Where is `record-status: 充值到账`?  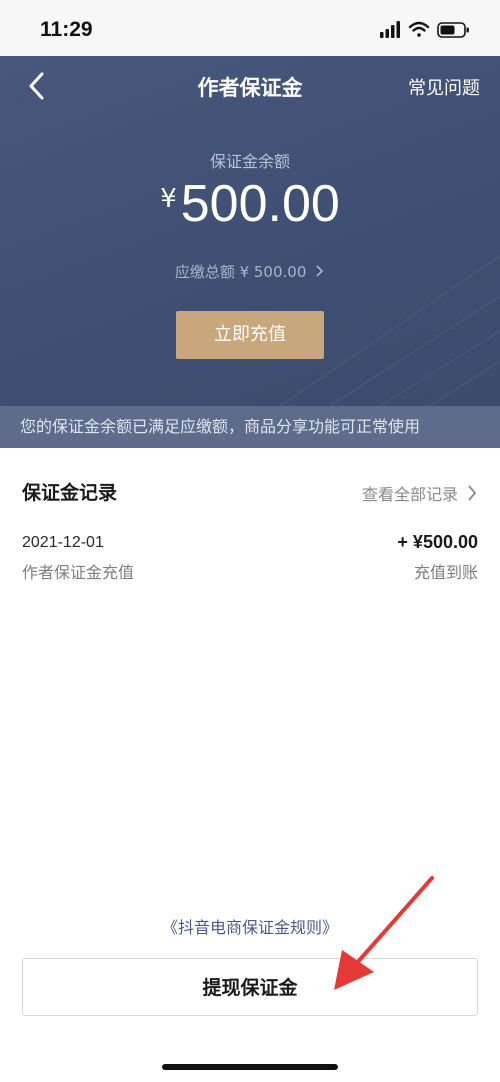 record-status: 充值到账 is located at coordinates (445, 572).